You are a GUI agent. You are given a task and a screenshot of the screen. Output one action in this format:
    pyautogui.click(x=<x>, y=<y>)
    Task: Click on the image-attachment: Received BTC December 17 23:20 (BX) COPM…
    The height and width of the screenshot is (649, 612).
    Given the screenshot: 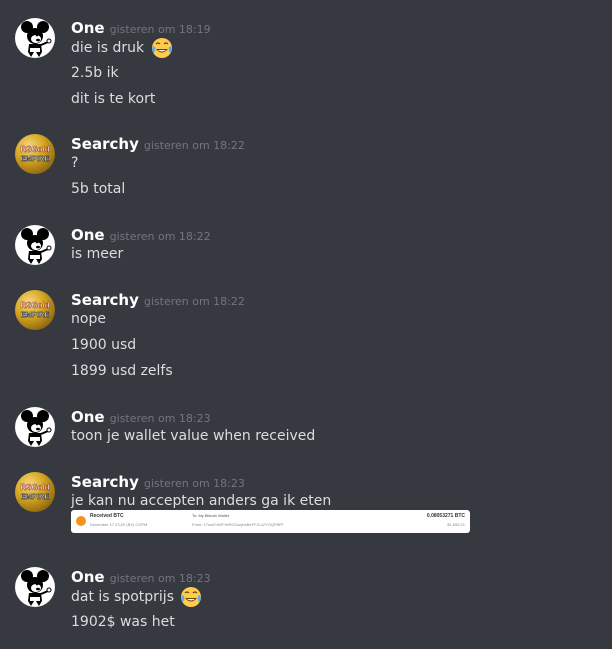 What is the action you would take?
    pyautogui.click(x=270, y=521)
    